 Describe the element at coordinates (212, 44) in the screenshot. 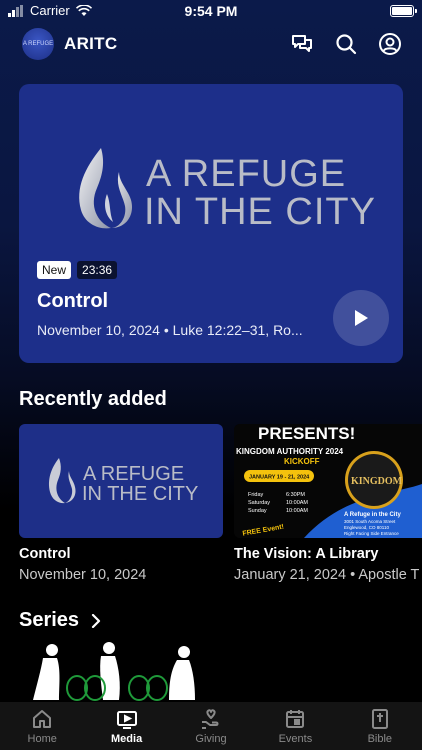

I see `app-header: A REFUGE ARITC` at that location.